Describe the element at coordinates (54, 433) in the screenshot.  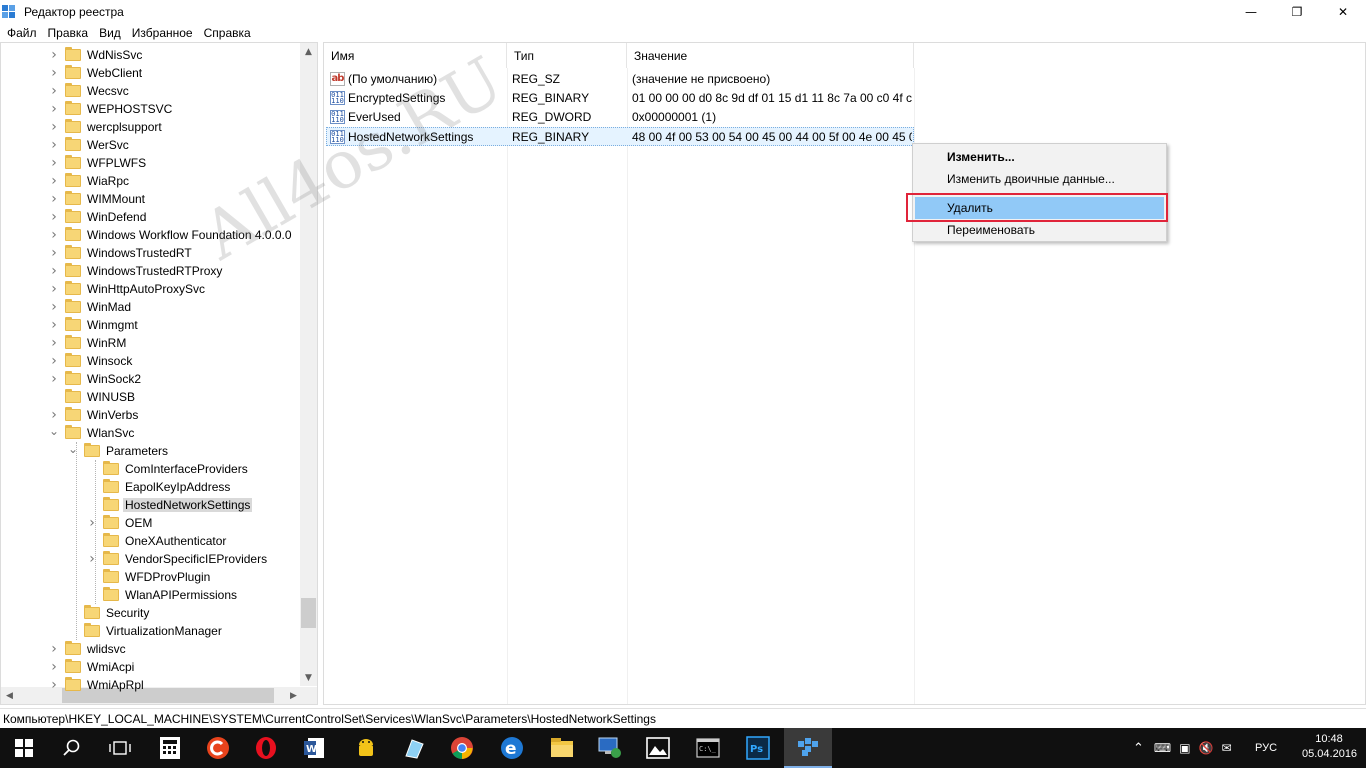
I see `chevron-down-icon: ⌄` at that location.